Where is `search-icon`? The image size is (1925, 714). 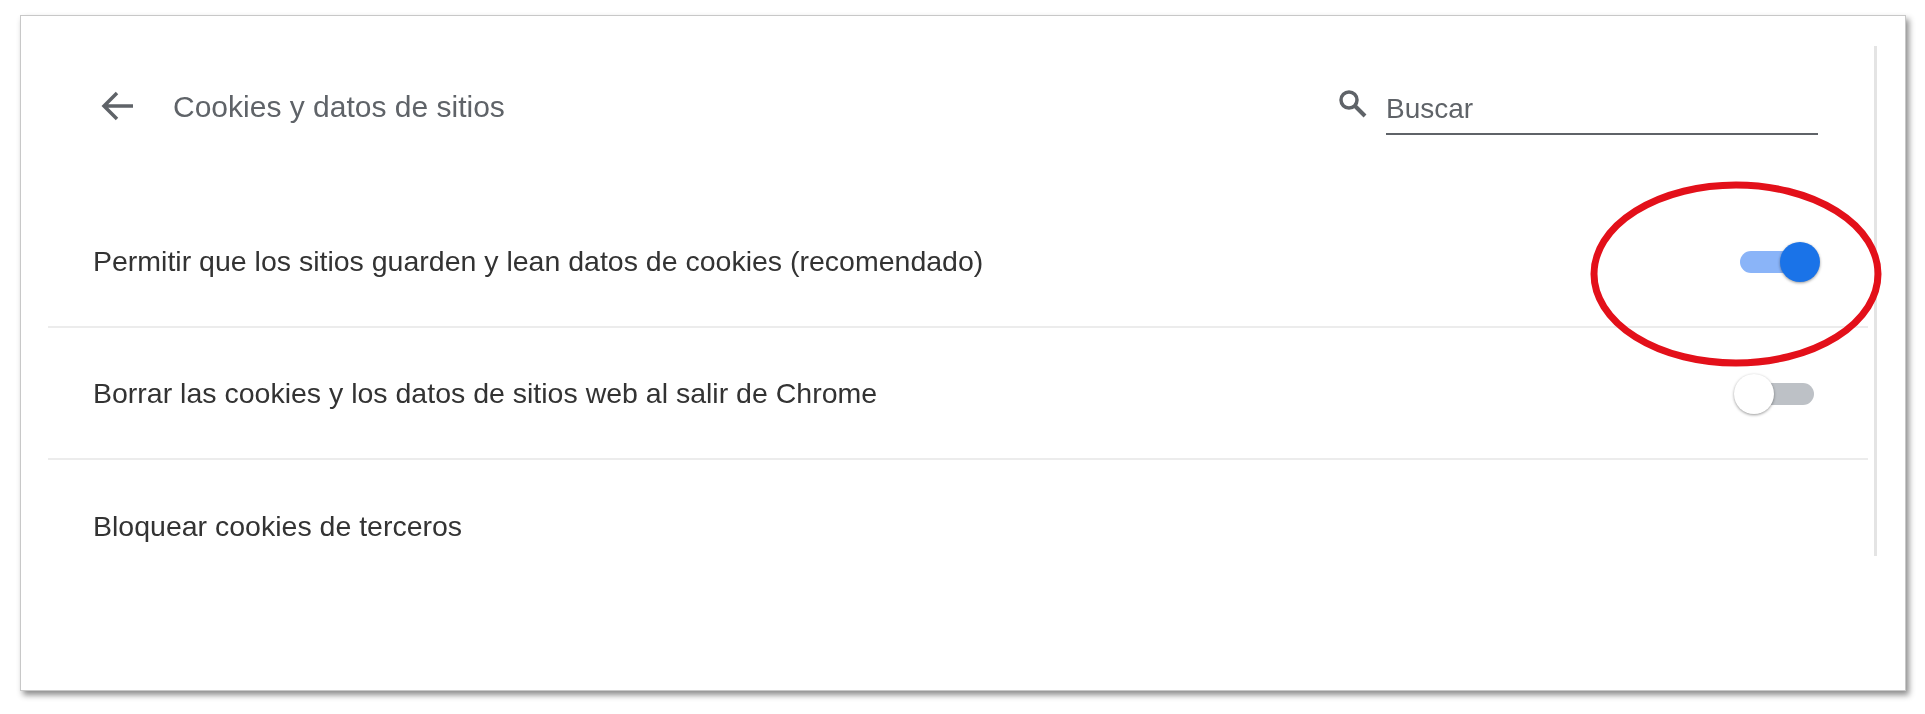 search-icon is located at coordinates (1353, 104).